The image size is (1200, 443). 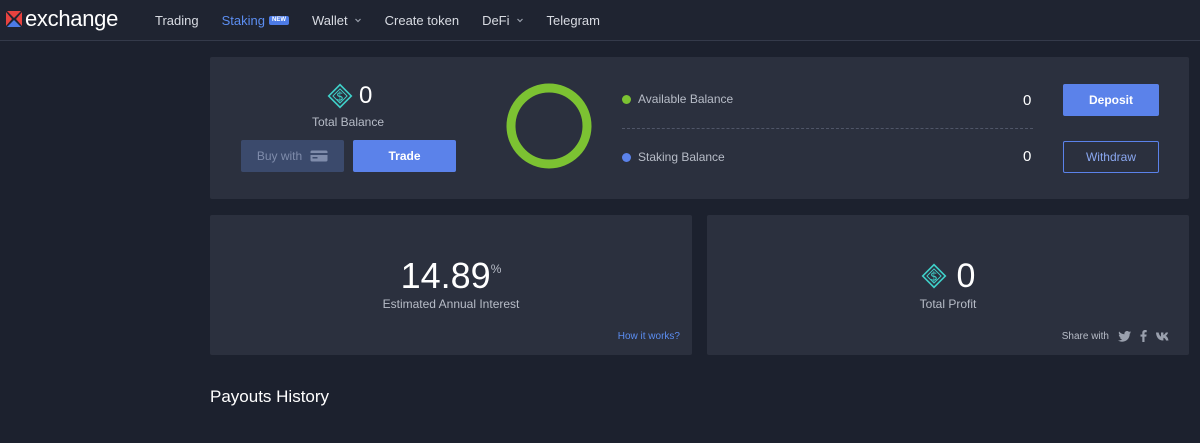 What do you see at coordinates (549, 126) in the screenshot?
I see `balance-ring-chart` at bounding box center [549, 126].